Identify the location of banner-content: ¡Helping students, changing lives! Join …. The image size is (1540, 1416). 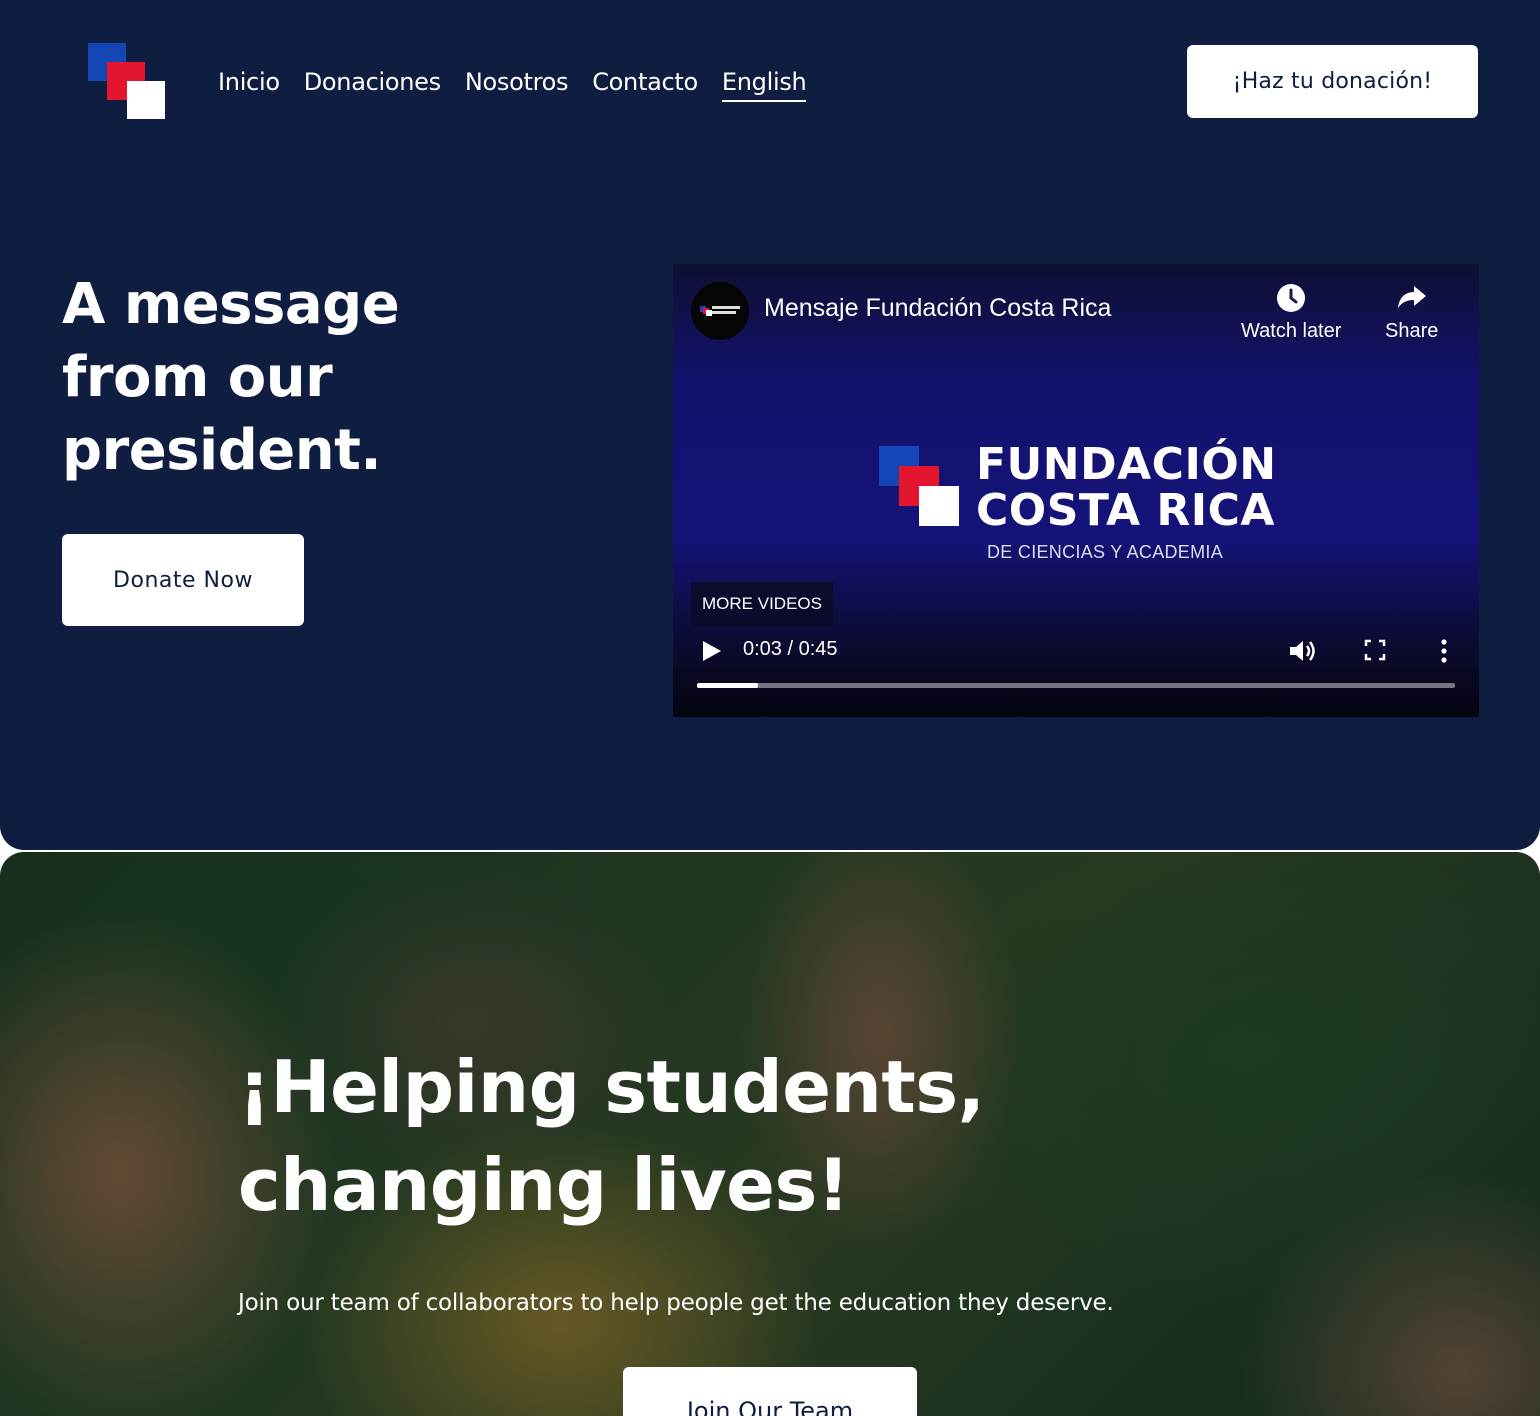
(688, 1177).